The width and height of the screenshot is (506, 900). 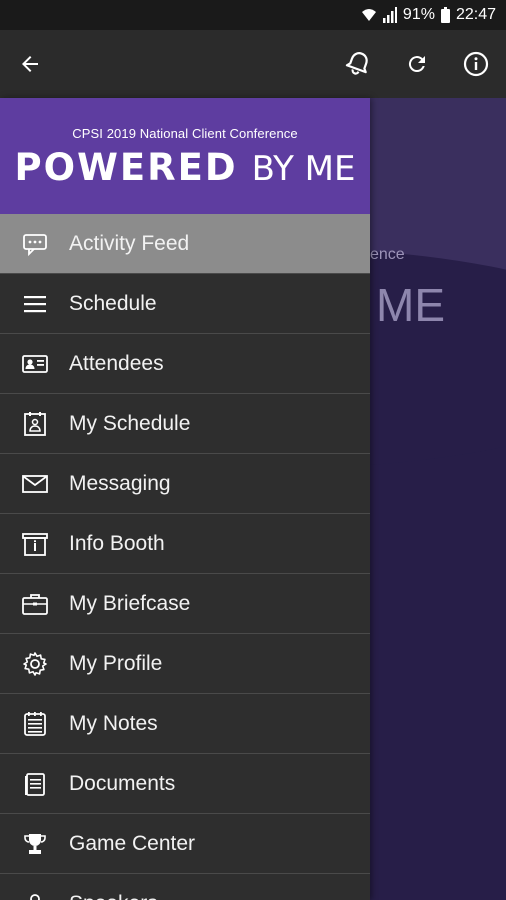 I want to click on info-button, so click(x=476, y=64).